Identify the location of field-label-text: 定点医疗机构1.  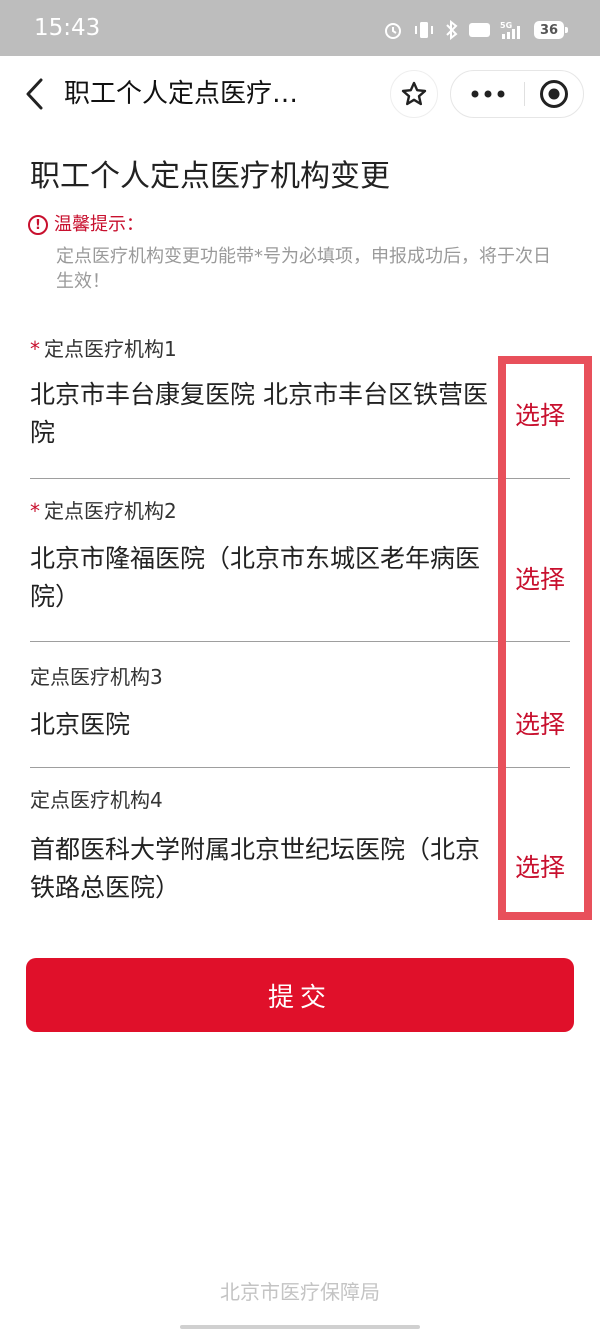
(110, 349).